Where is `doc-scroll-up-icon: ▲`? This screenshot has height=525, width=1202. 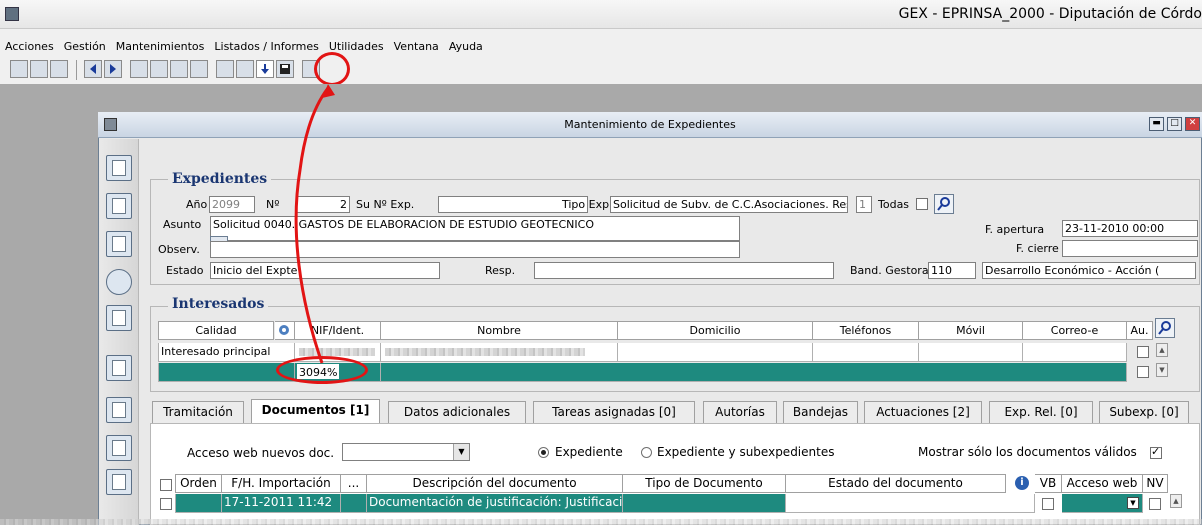
doc-scroll-up-icon: ▲ is located at coordinates (1176, 501).